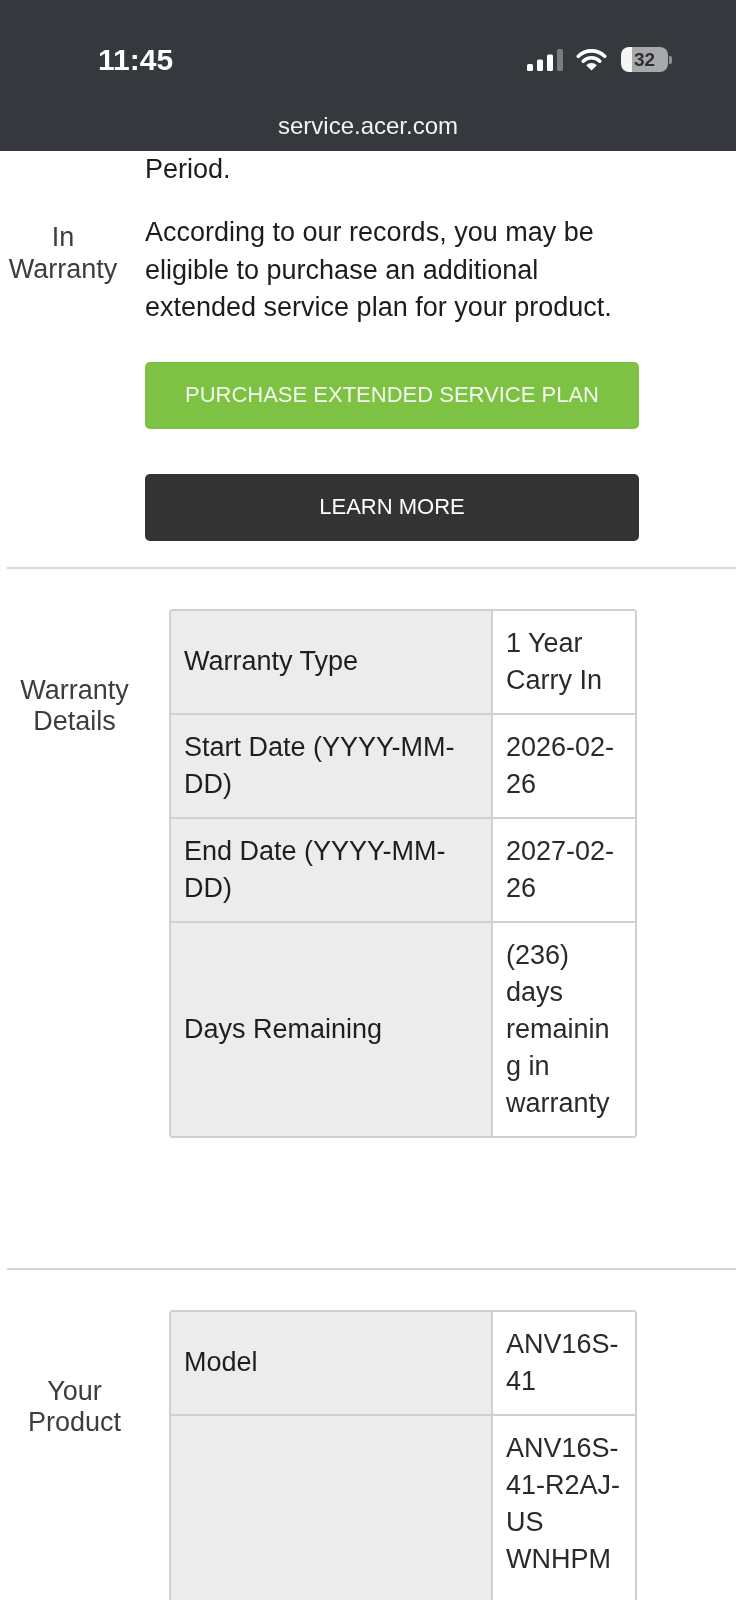 This screenshot has width=736, height=1600. Describe the element at coordinates (332, 765) in the screenshot. I see `row-label-cell: Start Date (YYYY-MM-DD)` at that location.